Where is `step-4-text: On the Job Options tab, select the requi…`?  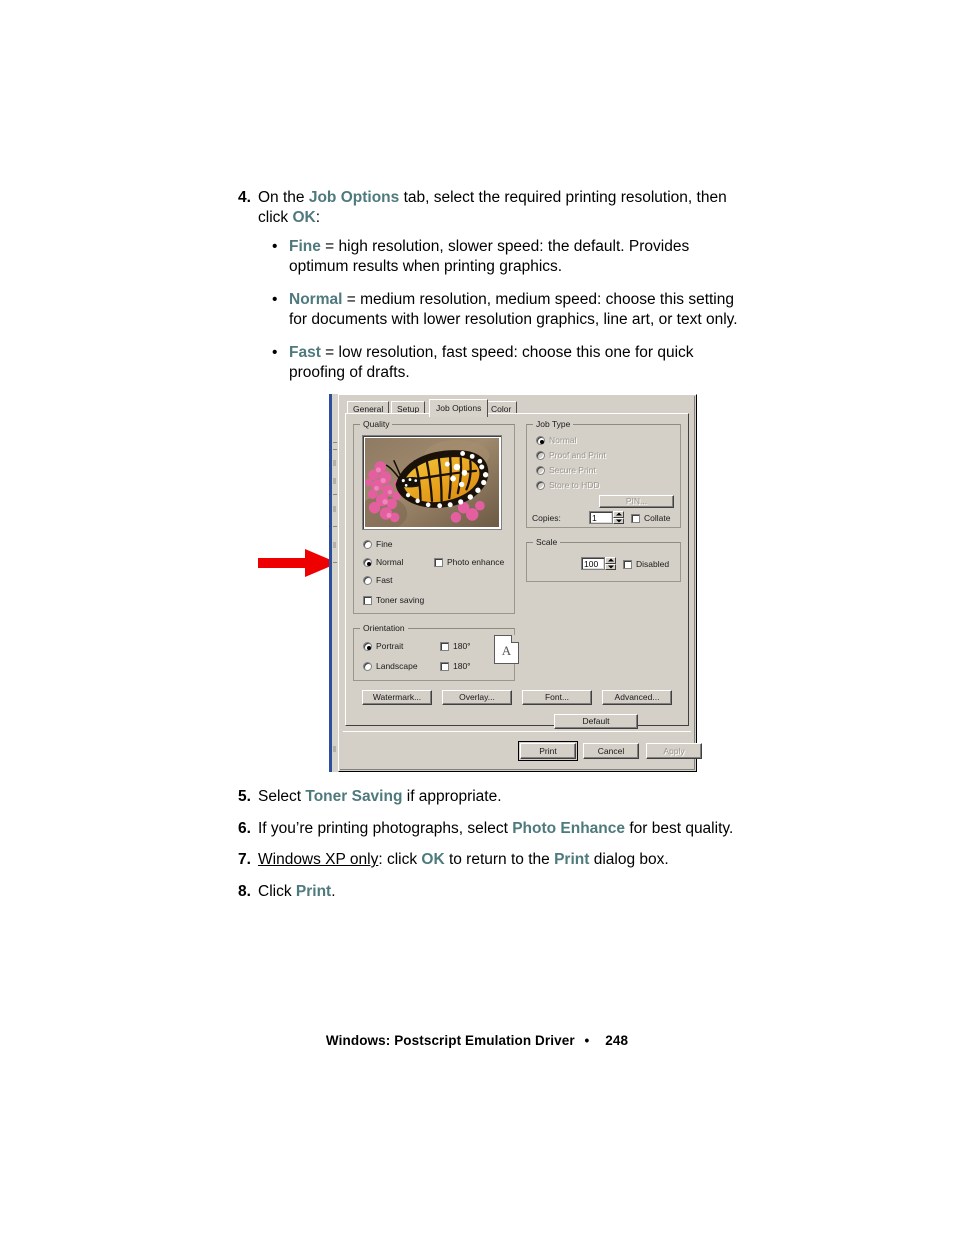
step-4-text: On the Job Options tab, select the requi… is located at coordinates (492, 207).